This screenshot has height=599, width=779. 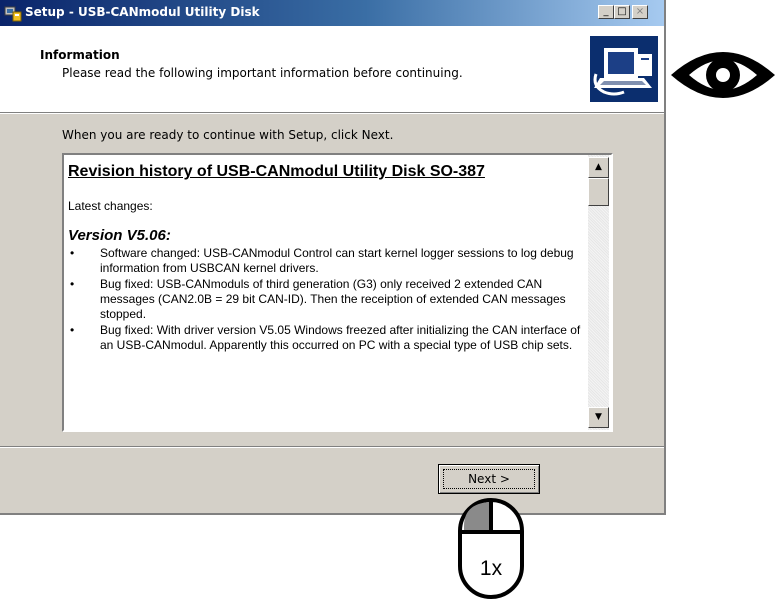 What do you see at coordinates (640, 12) in the screenshot?
I see `close-button: ×` at bounding box center [640, 12].